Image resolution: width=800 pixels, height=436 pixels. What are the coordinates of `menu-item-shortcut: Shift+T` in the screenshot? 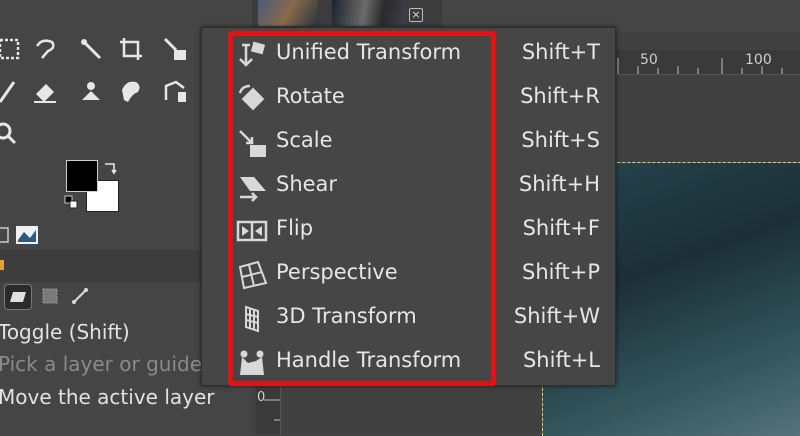 It's located at (560, 52).